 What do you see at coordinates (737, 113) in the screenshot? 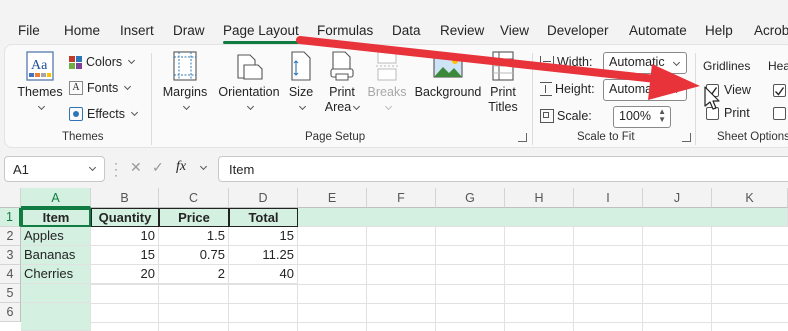
I see `gridlines-print-label: Print` at bounding box center [737, 113].